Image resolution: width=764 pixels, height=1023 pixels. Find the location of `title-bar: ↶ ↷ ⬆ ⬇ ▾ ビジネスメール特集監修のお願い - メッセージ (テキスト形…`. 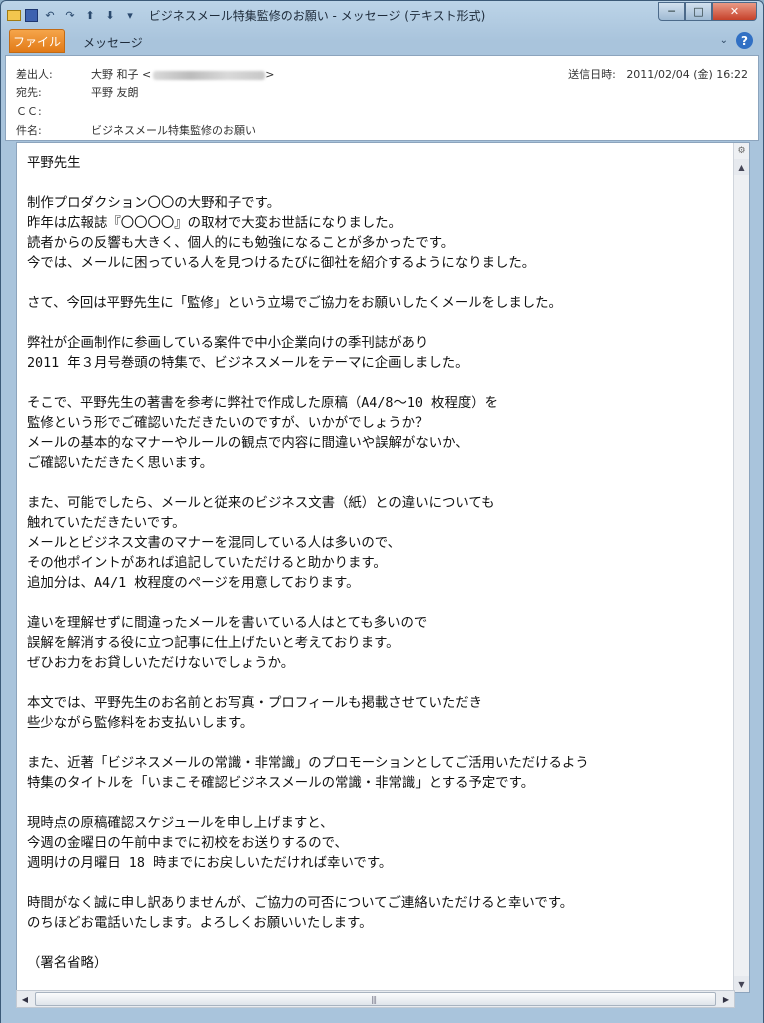

title-bar: ↶ ↷ ⬆ ⬇ ▾ ビジネスメール特集監修のお願い - メッセージ (テキスト形… is located at coordinates (382, 15).